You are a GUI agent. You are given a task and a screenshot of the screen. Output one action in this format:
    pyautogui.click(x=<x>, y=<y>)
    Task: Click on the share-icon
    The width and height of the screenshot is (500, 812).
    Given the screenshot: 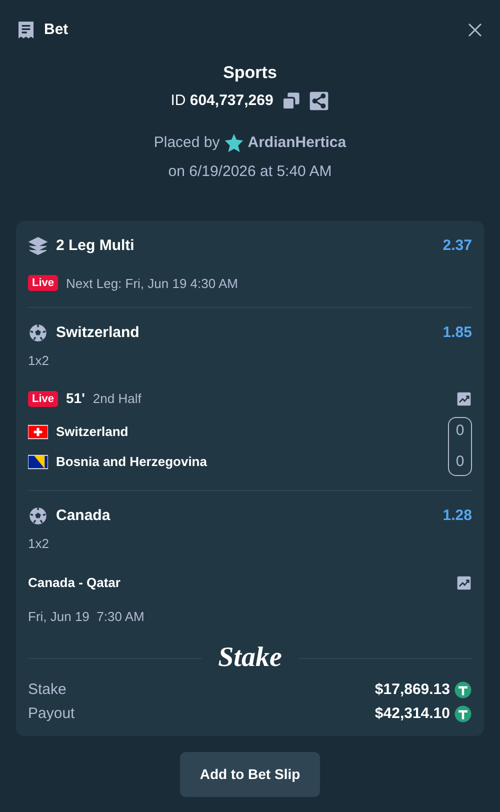 What is the action you would take?
    pyautogui.click(x=319, y=100)
    